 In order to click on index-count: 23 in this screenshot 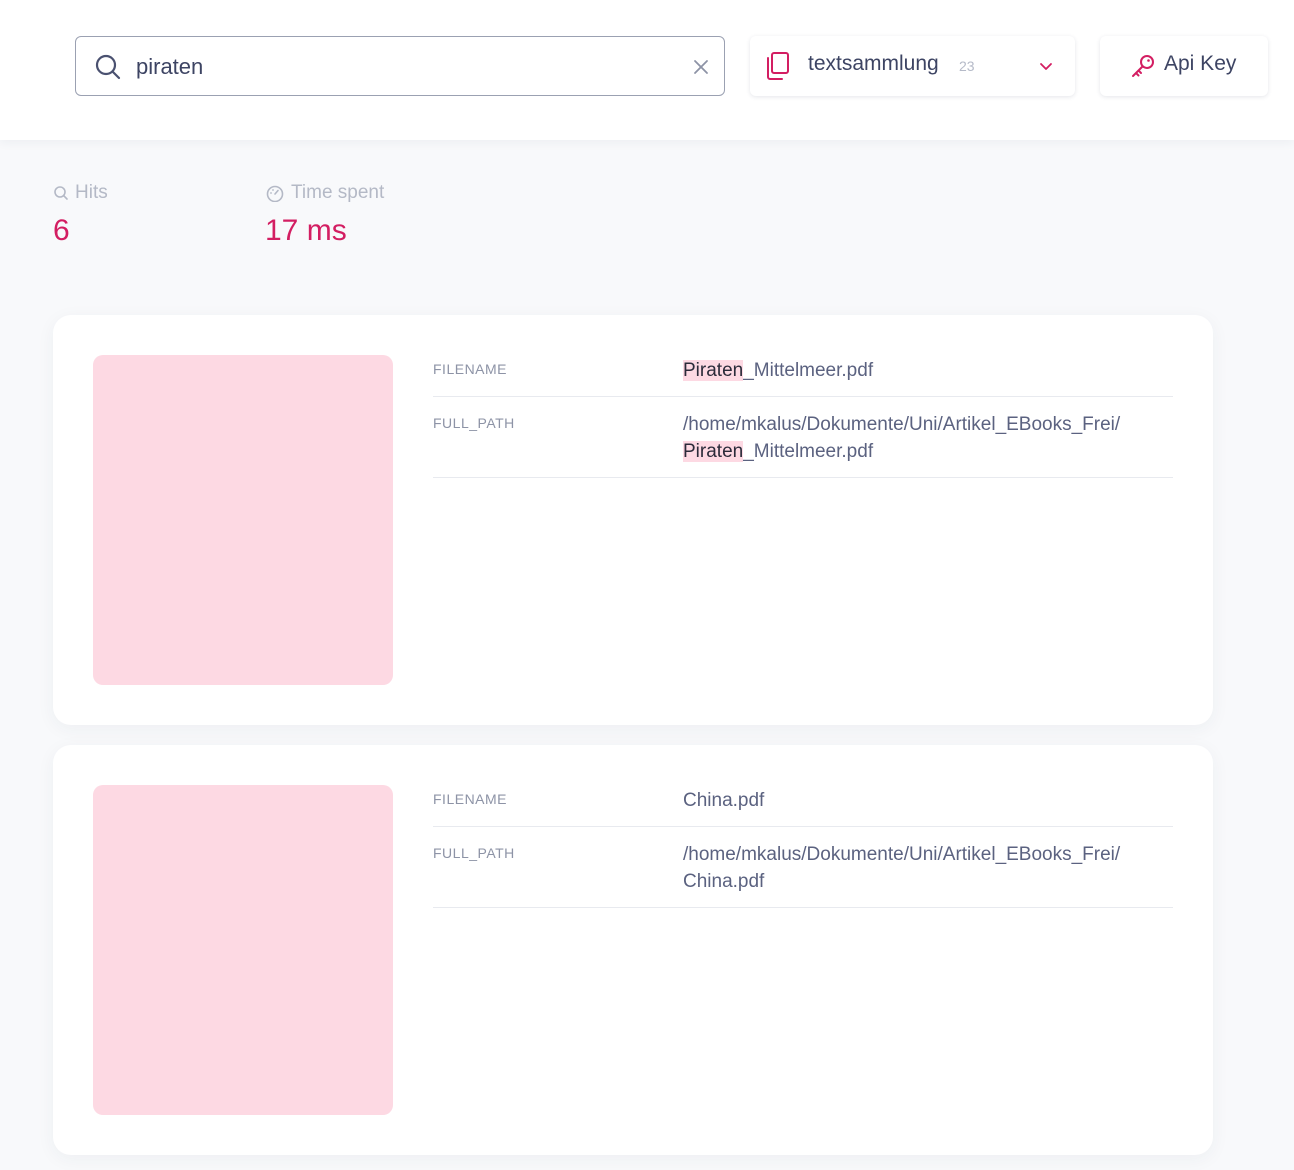, I will do `click(967, 66)`.